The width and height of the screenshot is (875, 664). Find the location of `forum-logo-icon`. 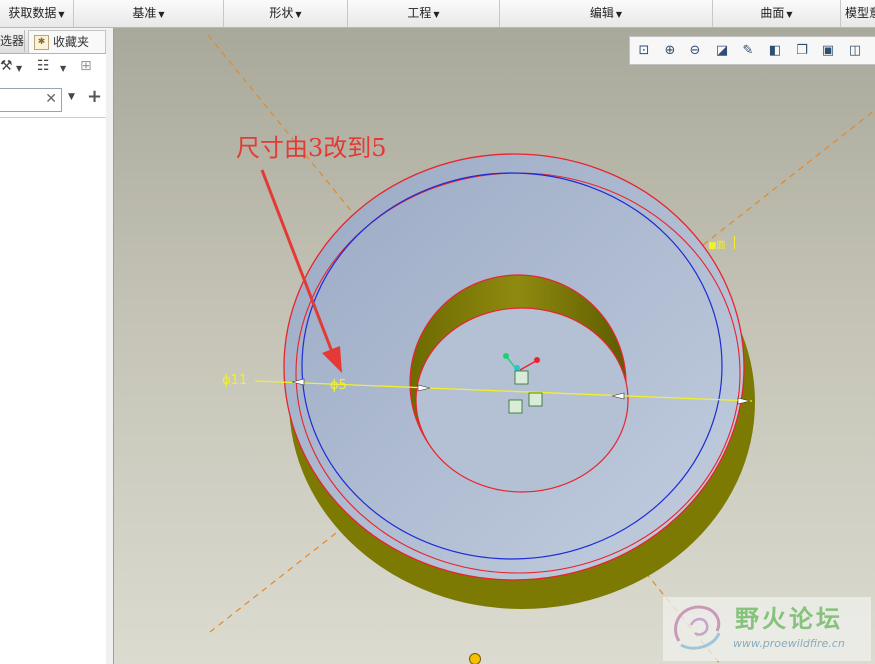

forum-logo-icon is located at coordinates (697, 627).